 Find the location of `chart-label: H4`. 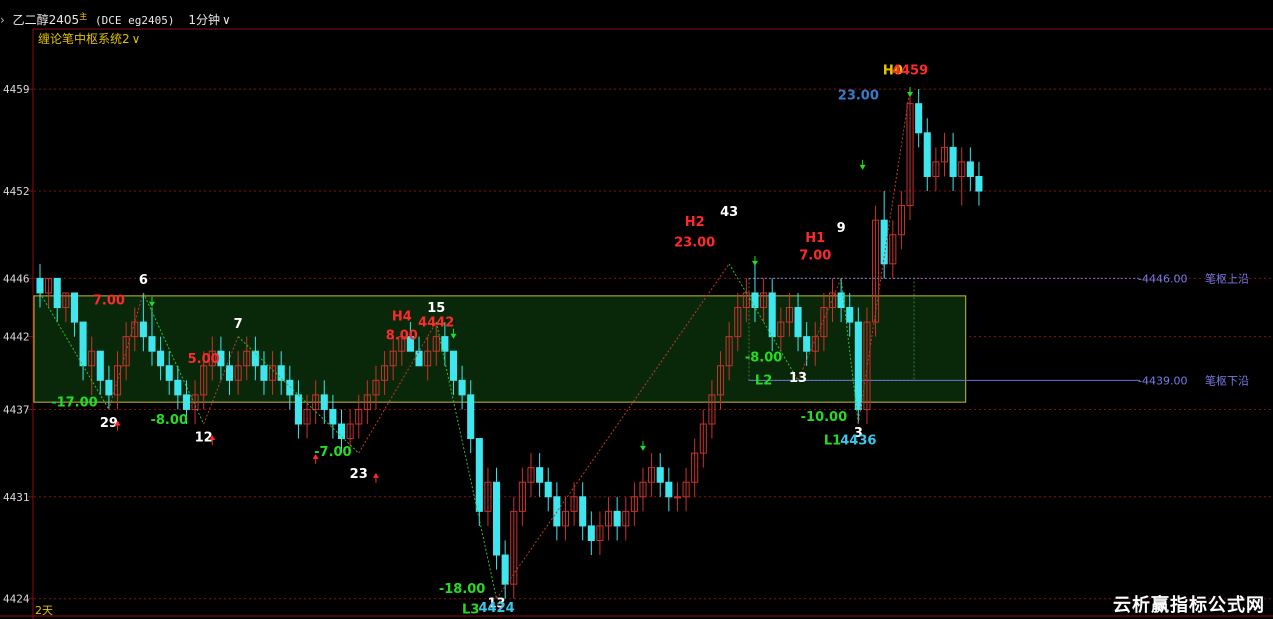

chart-label: H4 is located at coordinates (402, 317).